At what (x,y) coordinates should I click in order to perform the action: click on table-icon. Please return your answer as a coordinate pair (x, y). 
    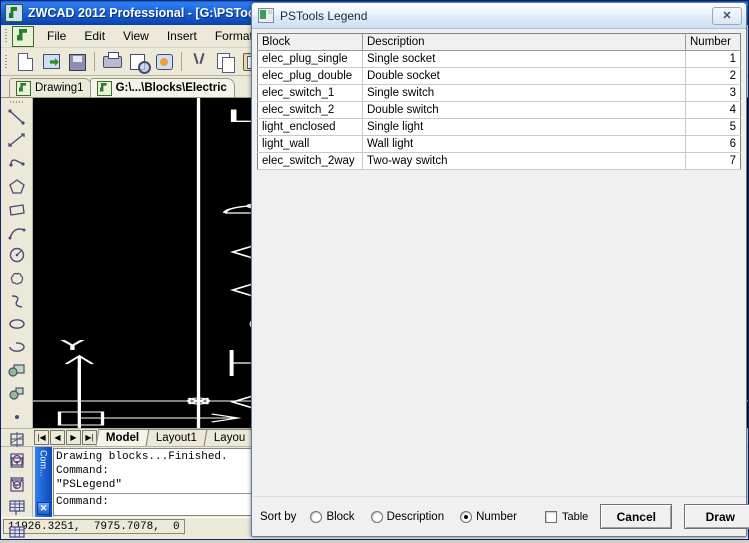
    Looking at the image, I should click on (17, 505).